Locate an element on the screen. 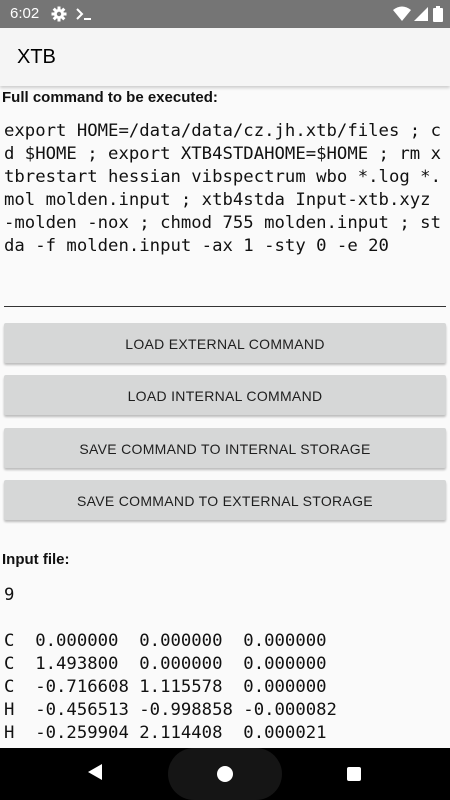  wifi-icon is located at coordinates (402, 14).